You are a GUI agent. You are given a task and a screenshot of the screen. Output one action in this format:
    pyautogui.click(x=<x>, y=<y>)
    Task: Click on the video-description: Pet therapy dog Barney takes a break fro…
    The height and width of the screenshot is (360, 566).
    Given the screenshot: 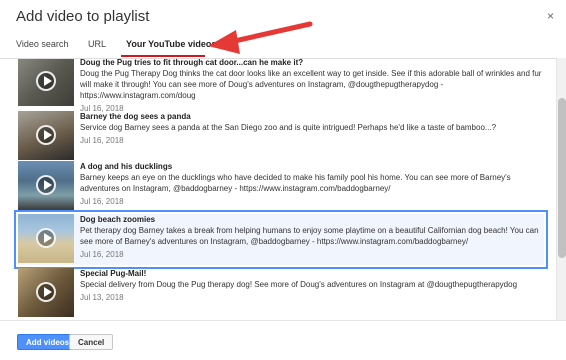 What is the action you would take?
    pyautogui.click(x=309, y=236)
    